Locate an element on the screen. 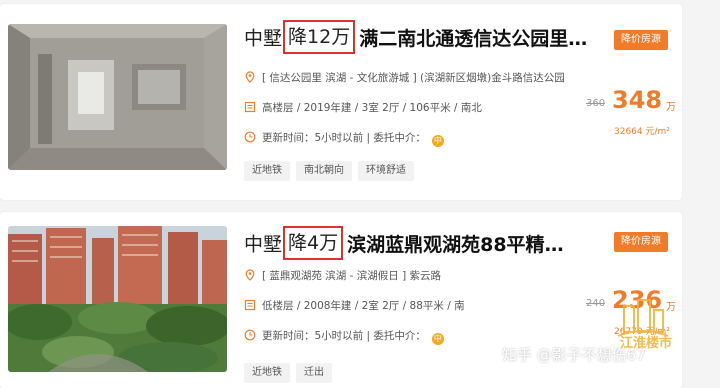 This screenshot has height=388, width=720. details-line: 高楼层 / 2019年建 / 3室 2厅 / 106平米 / 南北 is located at coordinates (363, 108).